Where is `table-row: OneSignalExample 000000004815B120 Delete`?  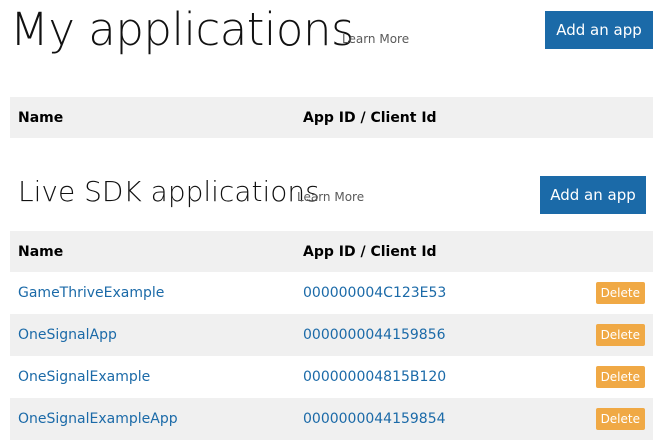 table-row: OneSignalExample 000000004815B120 Delete is located at coordinates (331, 377).